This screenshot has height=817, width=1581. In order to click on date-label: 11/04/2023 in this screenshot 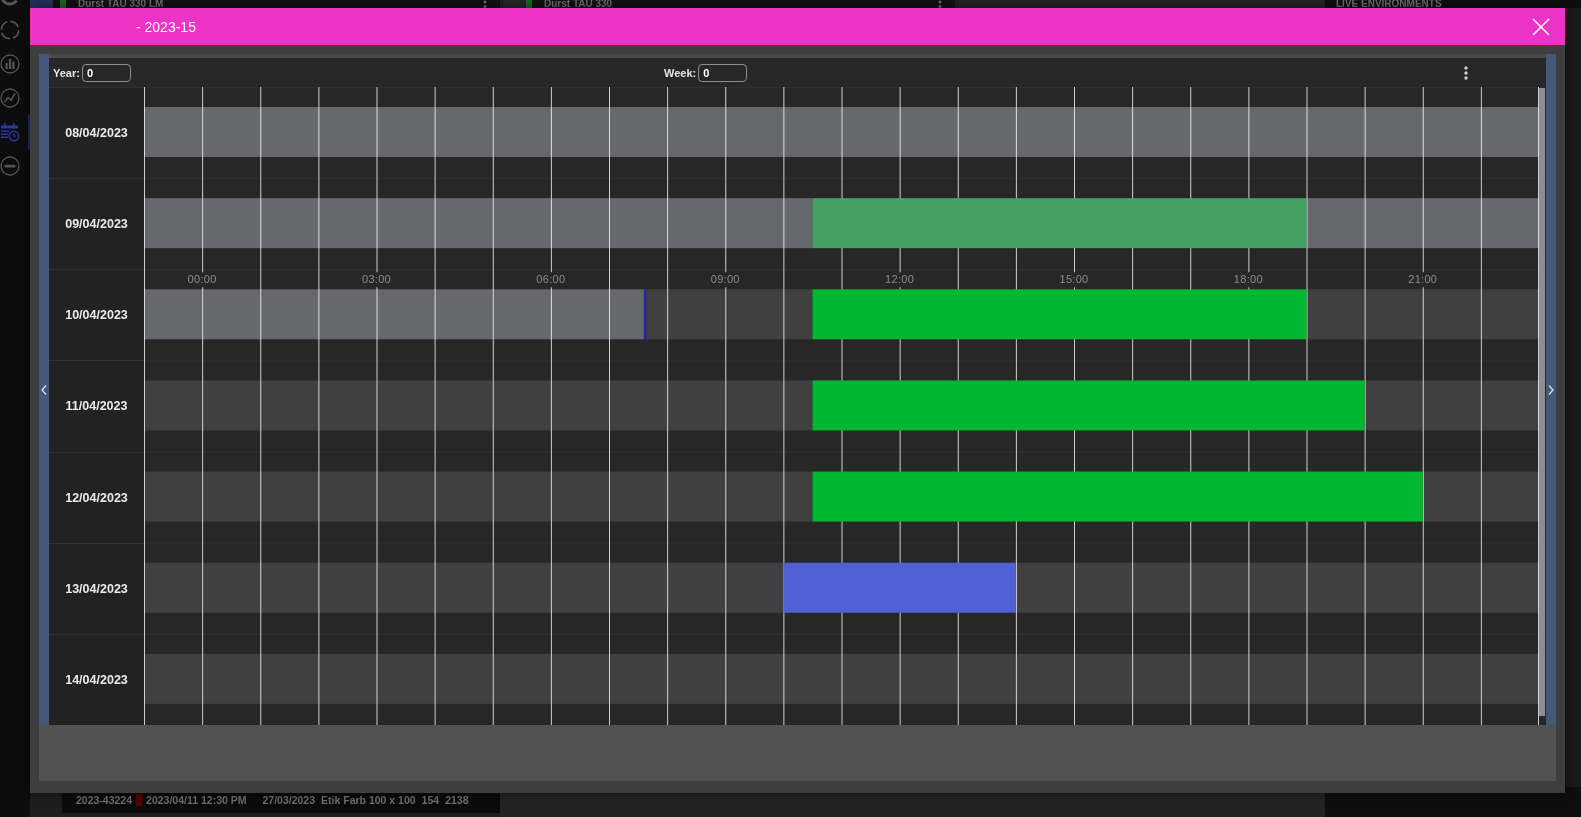, I will do `click(96, 406)`.